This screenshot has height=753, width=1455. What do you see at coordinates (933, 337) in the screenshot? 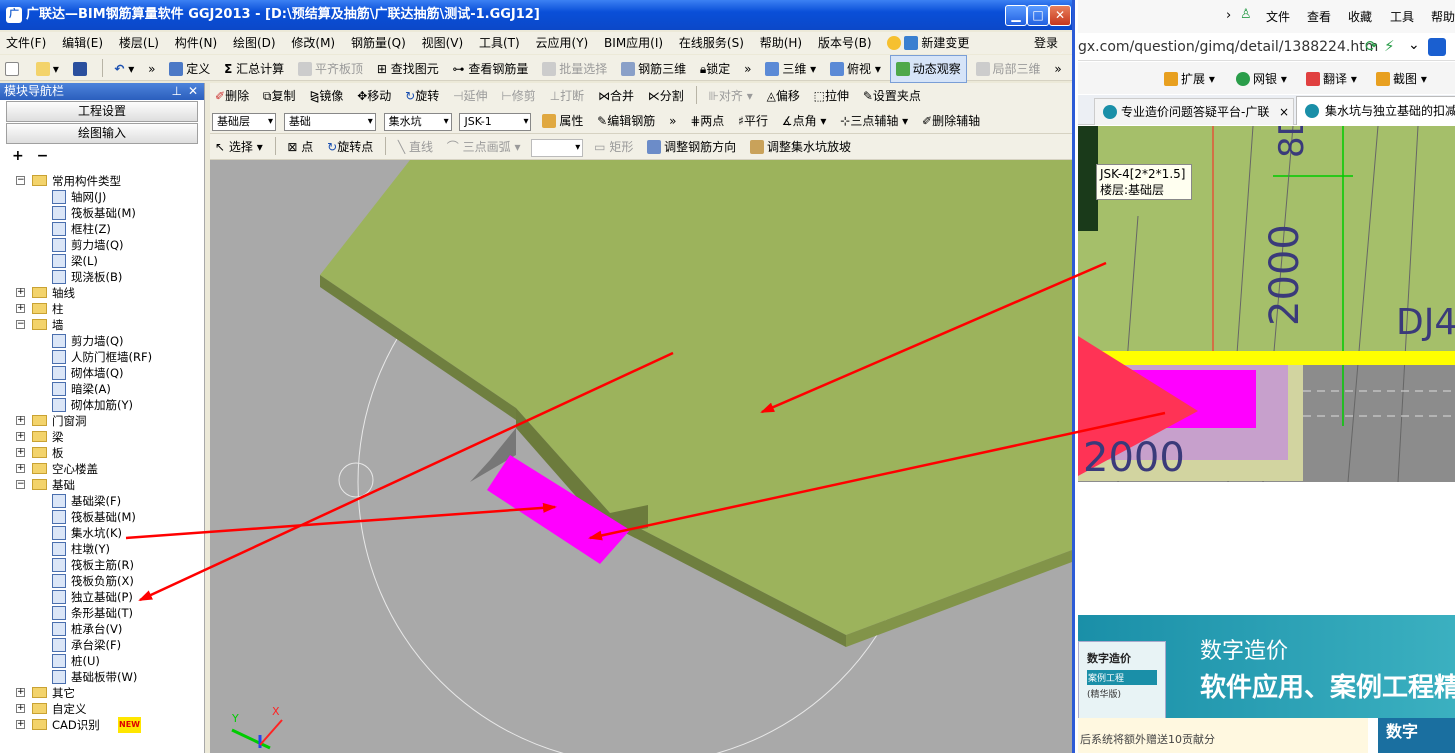
I see `arrow-to-slab` at bounding box center [933, 337].